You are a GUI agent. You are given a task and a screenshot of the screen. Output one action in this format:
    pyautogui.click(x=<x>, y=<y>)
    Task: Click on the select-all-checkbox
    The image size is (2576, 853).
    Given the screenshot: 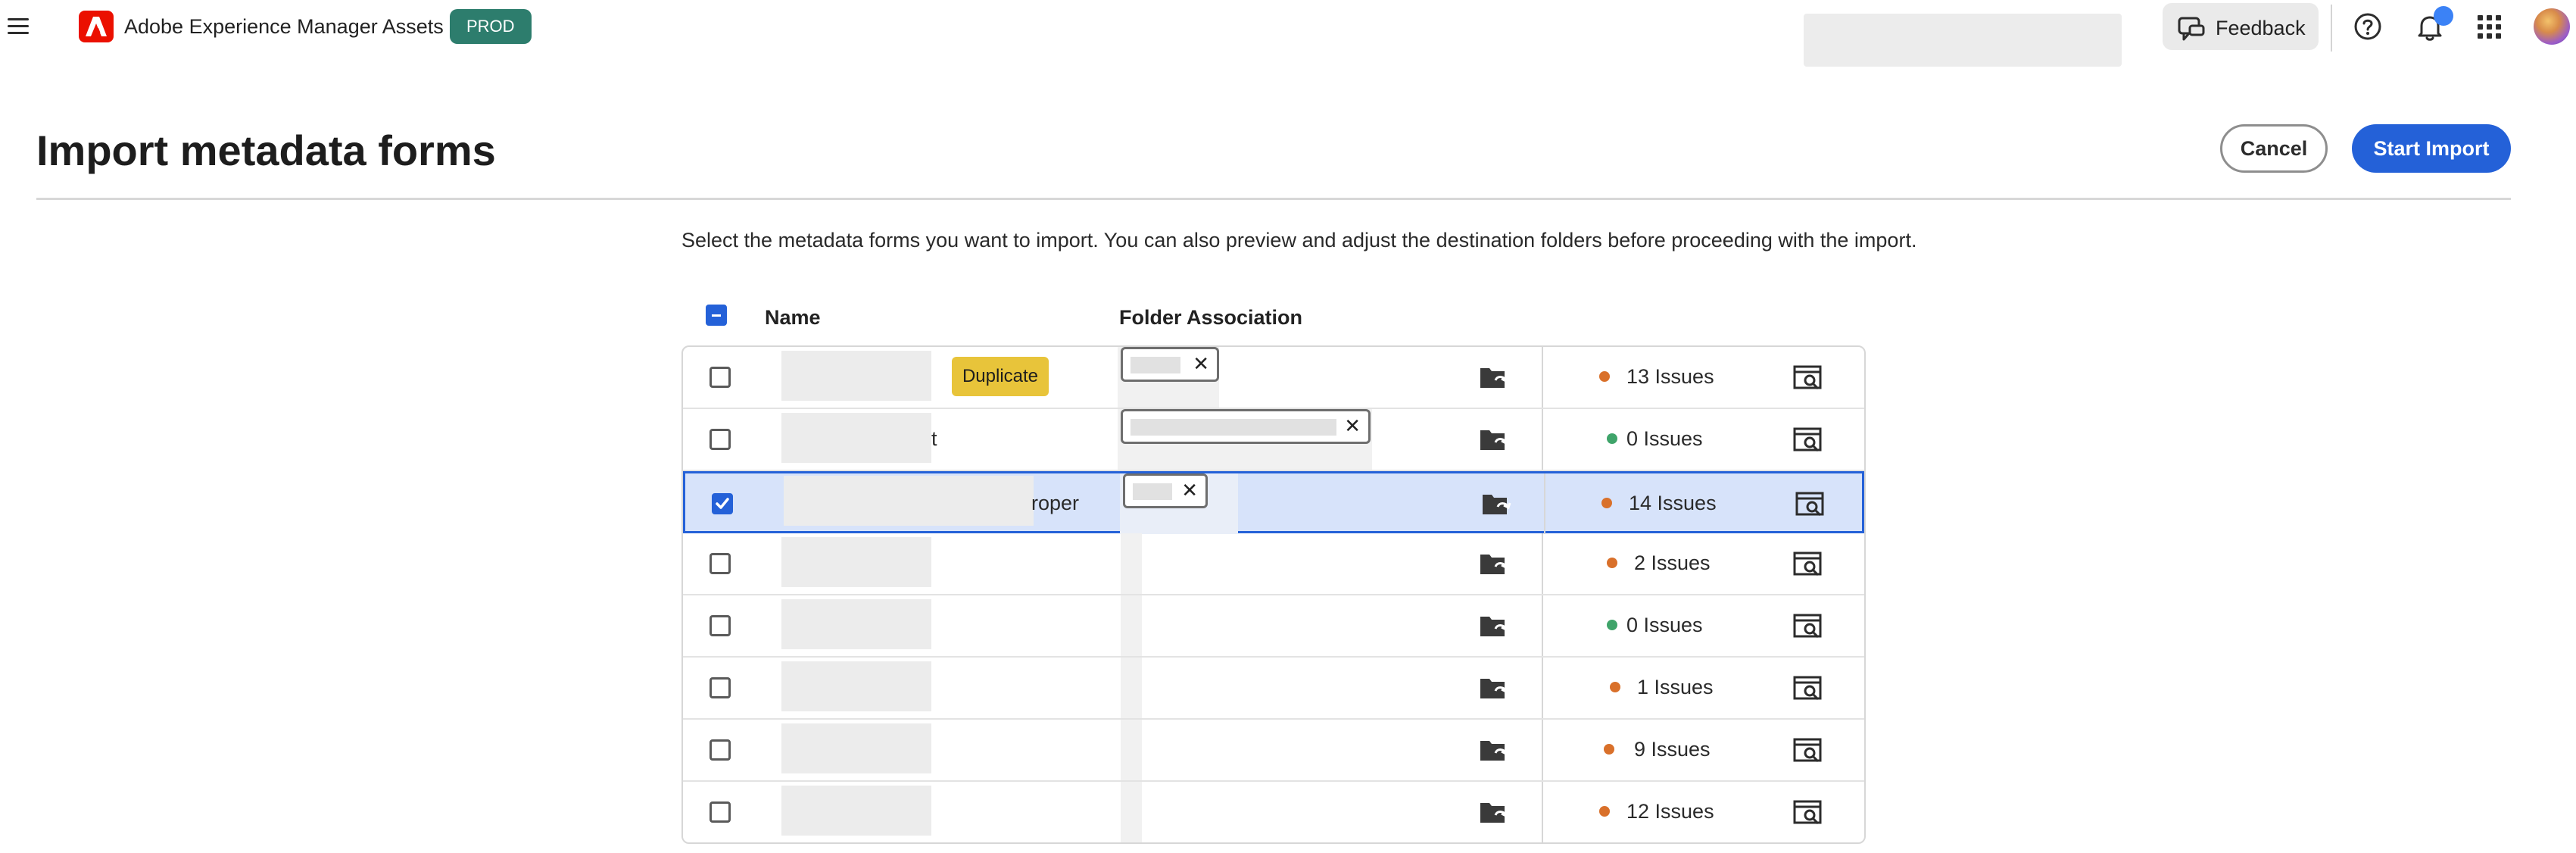 What is the action you would take?
    pyautogui.click(x=716, y=315)
    